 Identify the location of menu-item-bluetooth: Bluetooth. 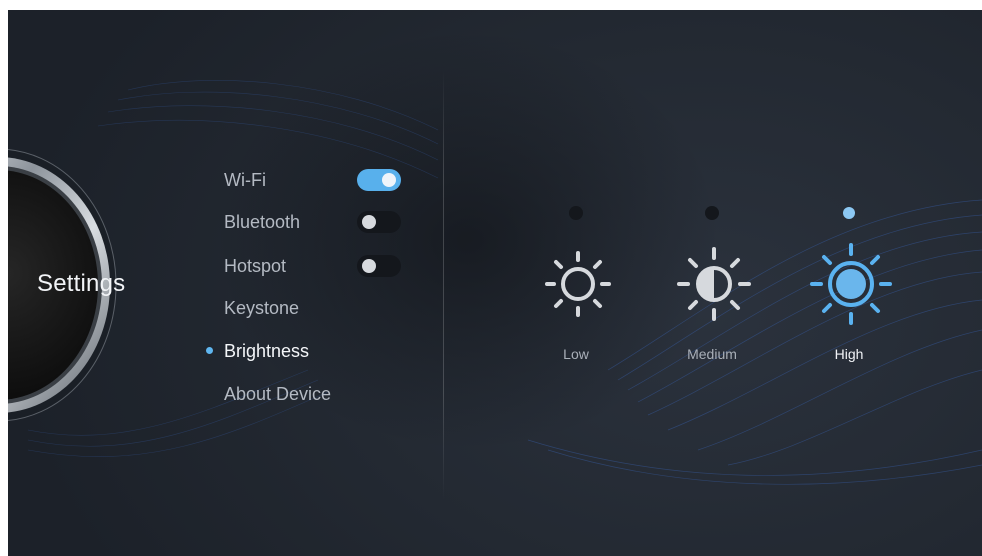
(312, 222).